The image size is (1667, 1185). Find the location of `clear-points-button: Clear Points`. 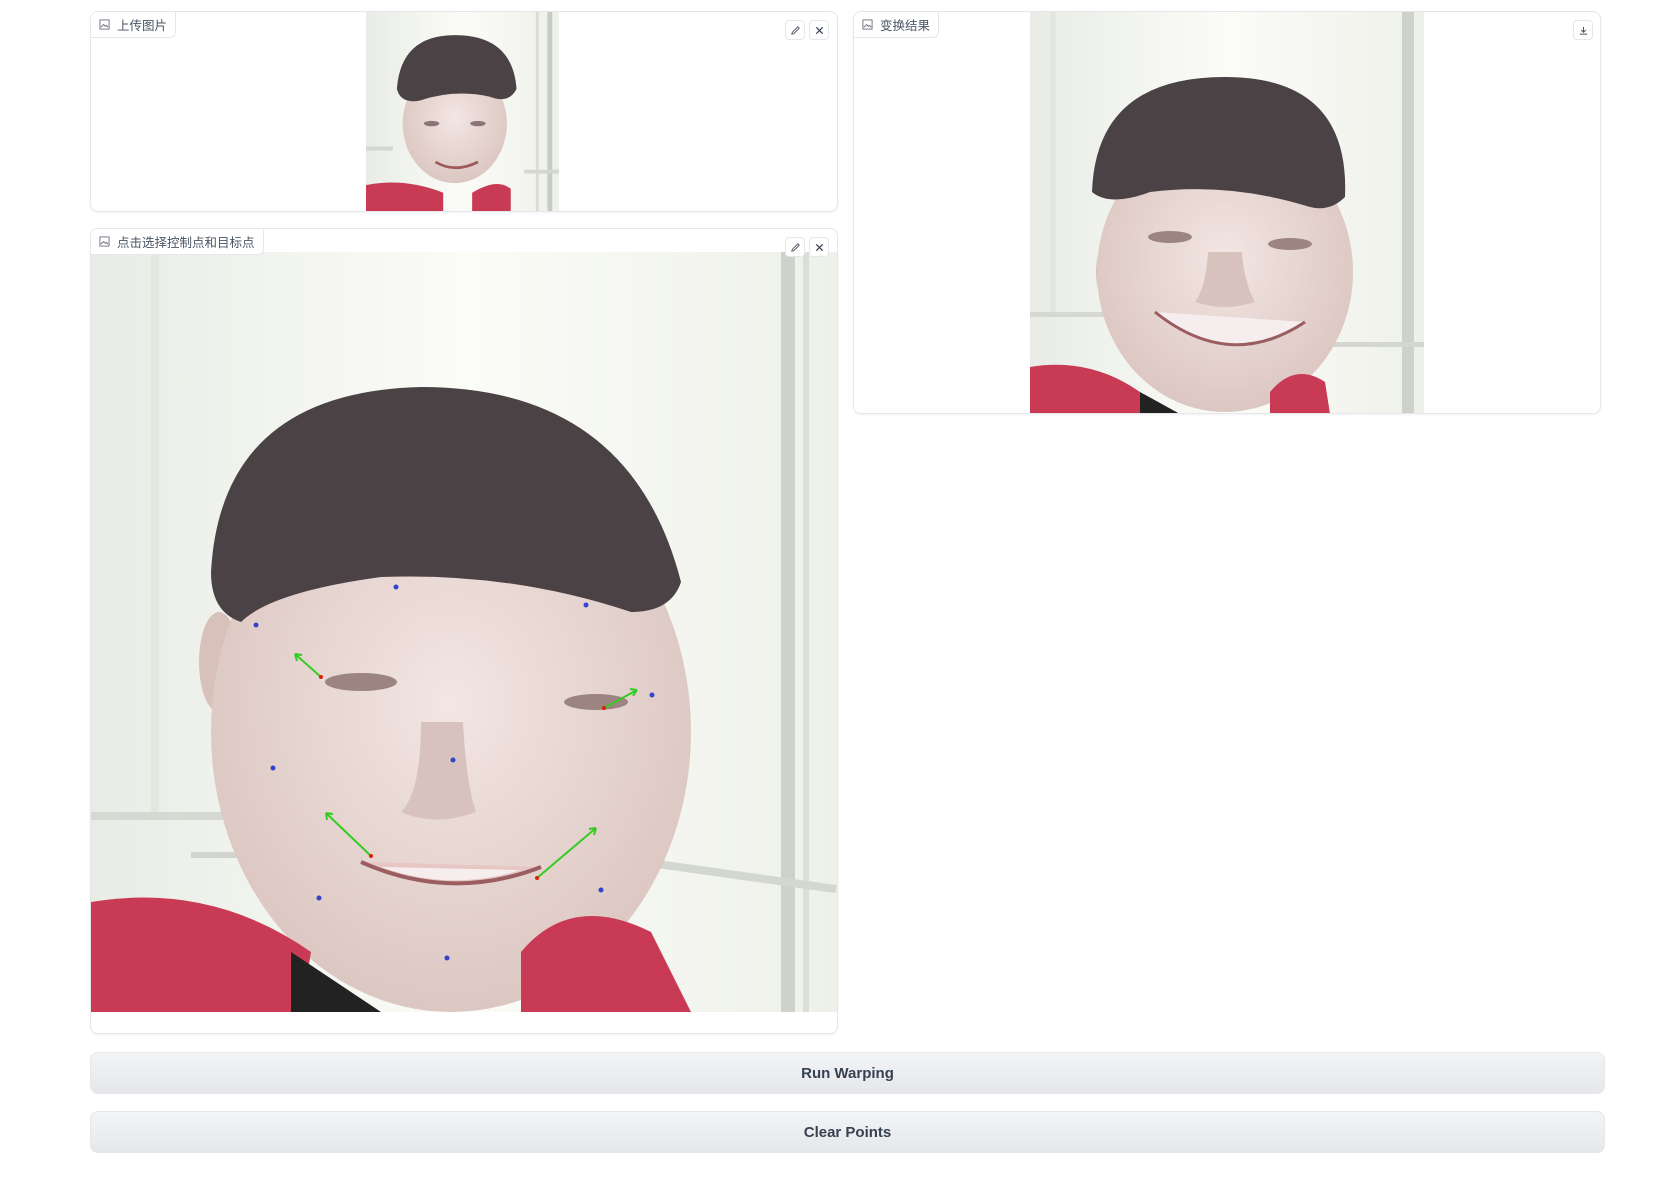

clear-points-button: Clear Points is located at coordinates (847, 1132).